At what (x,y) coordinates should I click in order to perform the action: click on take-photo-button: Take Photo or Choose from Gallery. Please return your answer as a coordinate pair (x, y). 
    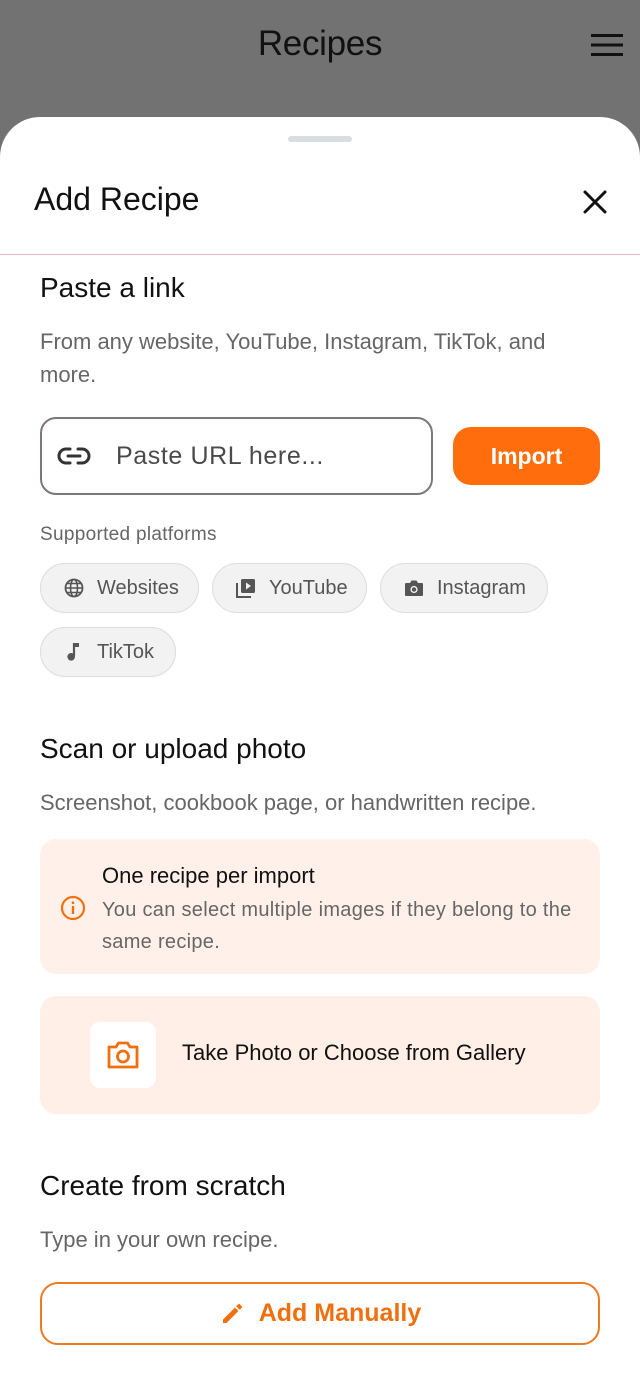
    Looking at the image, I should click on (320, 1055).